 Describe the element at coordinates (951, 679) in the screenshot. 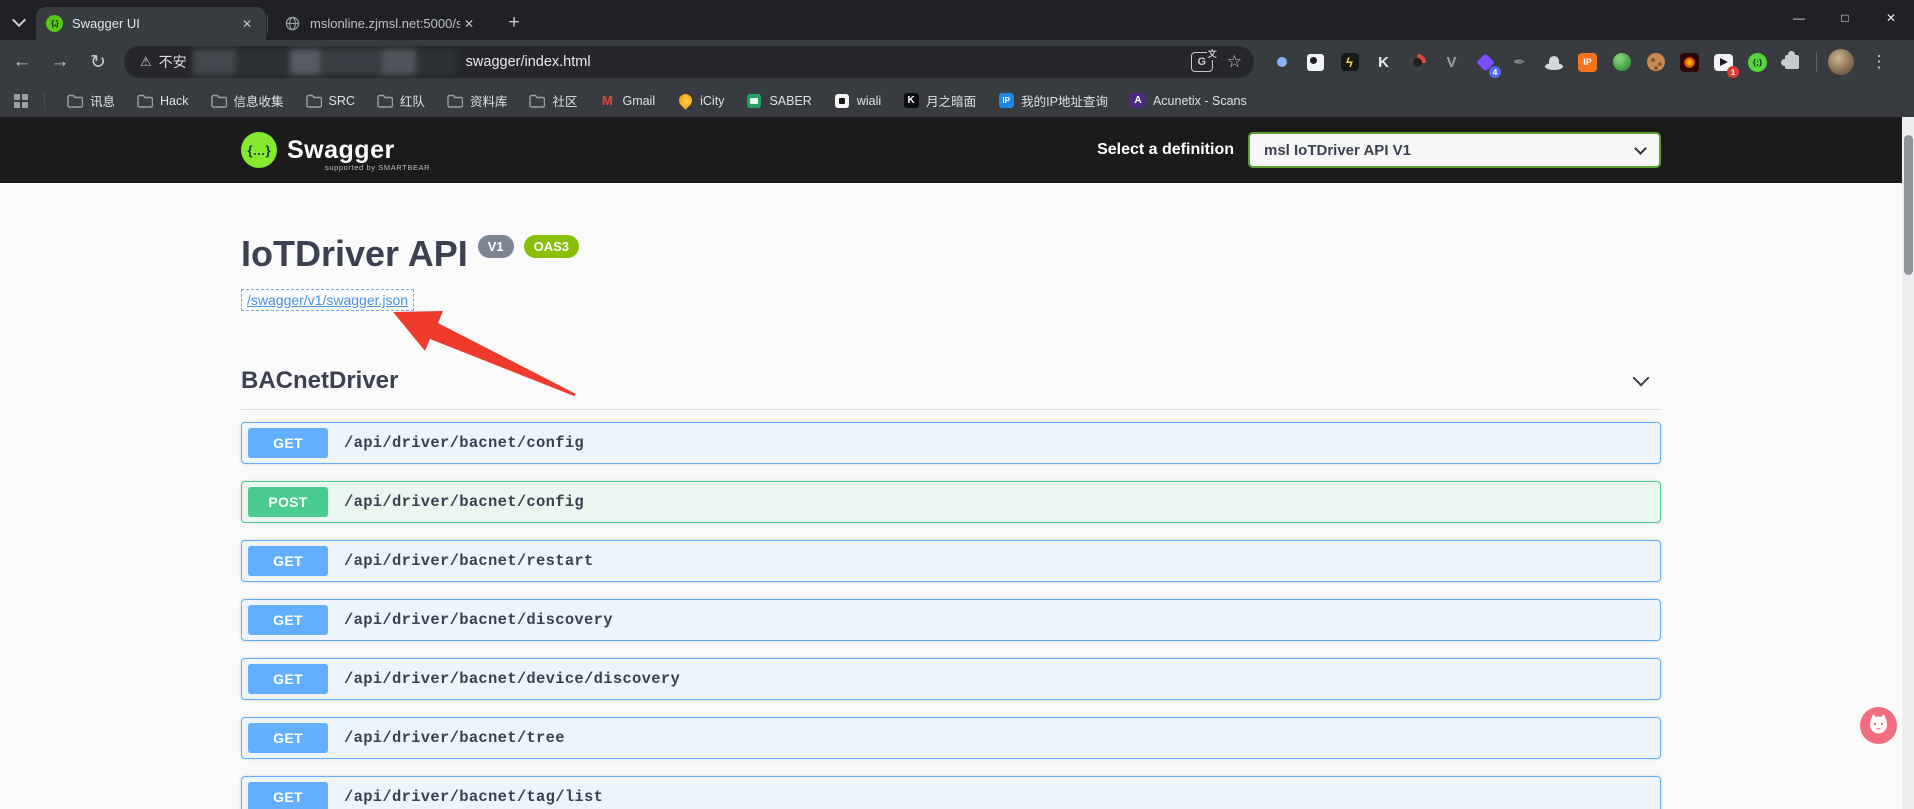

I see `endpoint-row: GET /api/driver/bacnet/device/discovery` at that location.